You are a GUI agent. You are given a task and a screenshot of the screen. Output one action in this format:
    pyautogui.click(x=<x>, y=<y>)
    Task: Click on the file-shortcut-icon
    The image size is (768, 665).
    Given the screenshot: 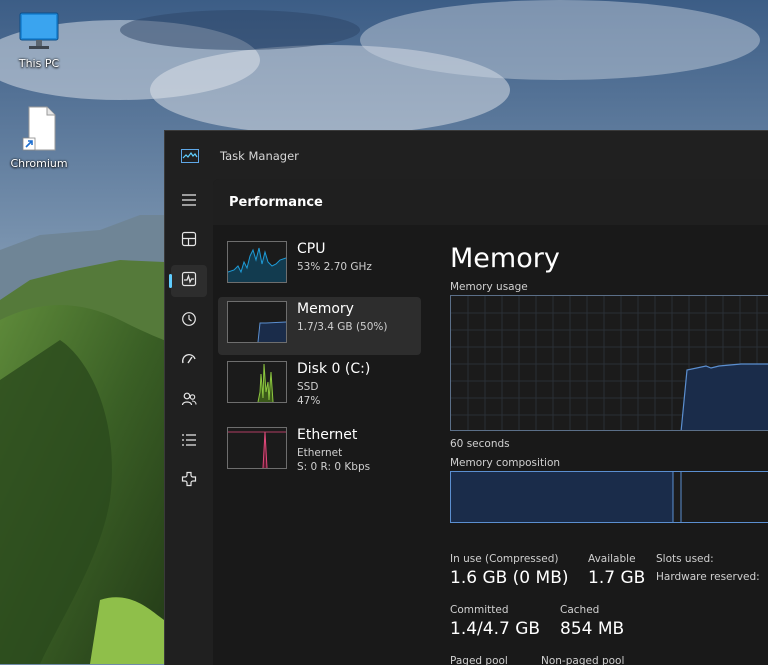 What is the action you would take?
    pyautogui.click(x=39, y=130)
    